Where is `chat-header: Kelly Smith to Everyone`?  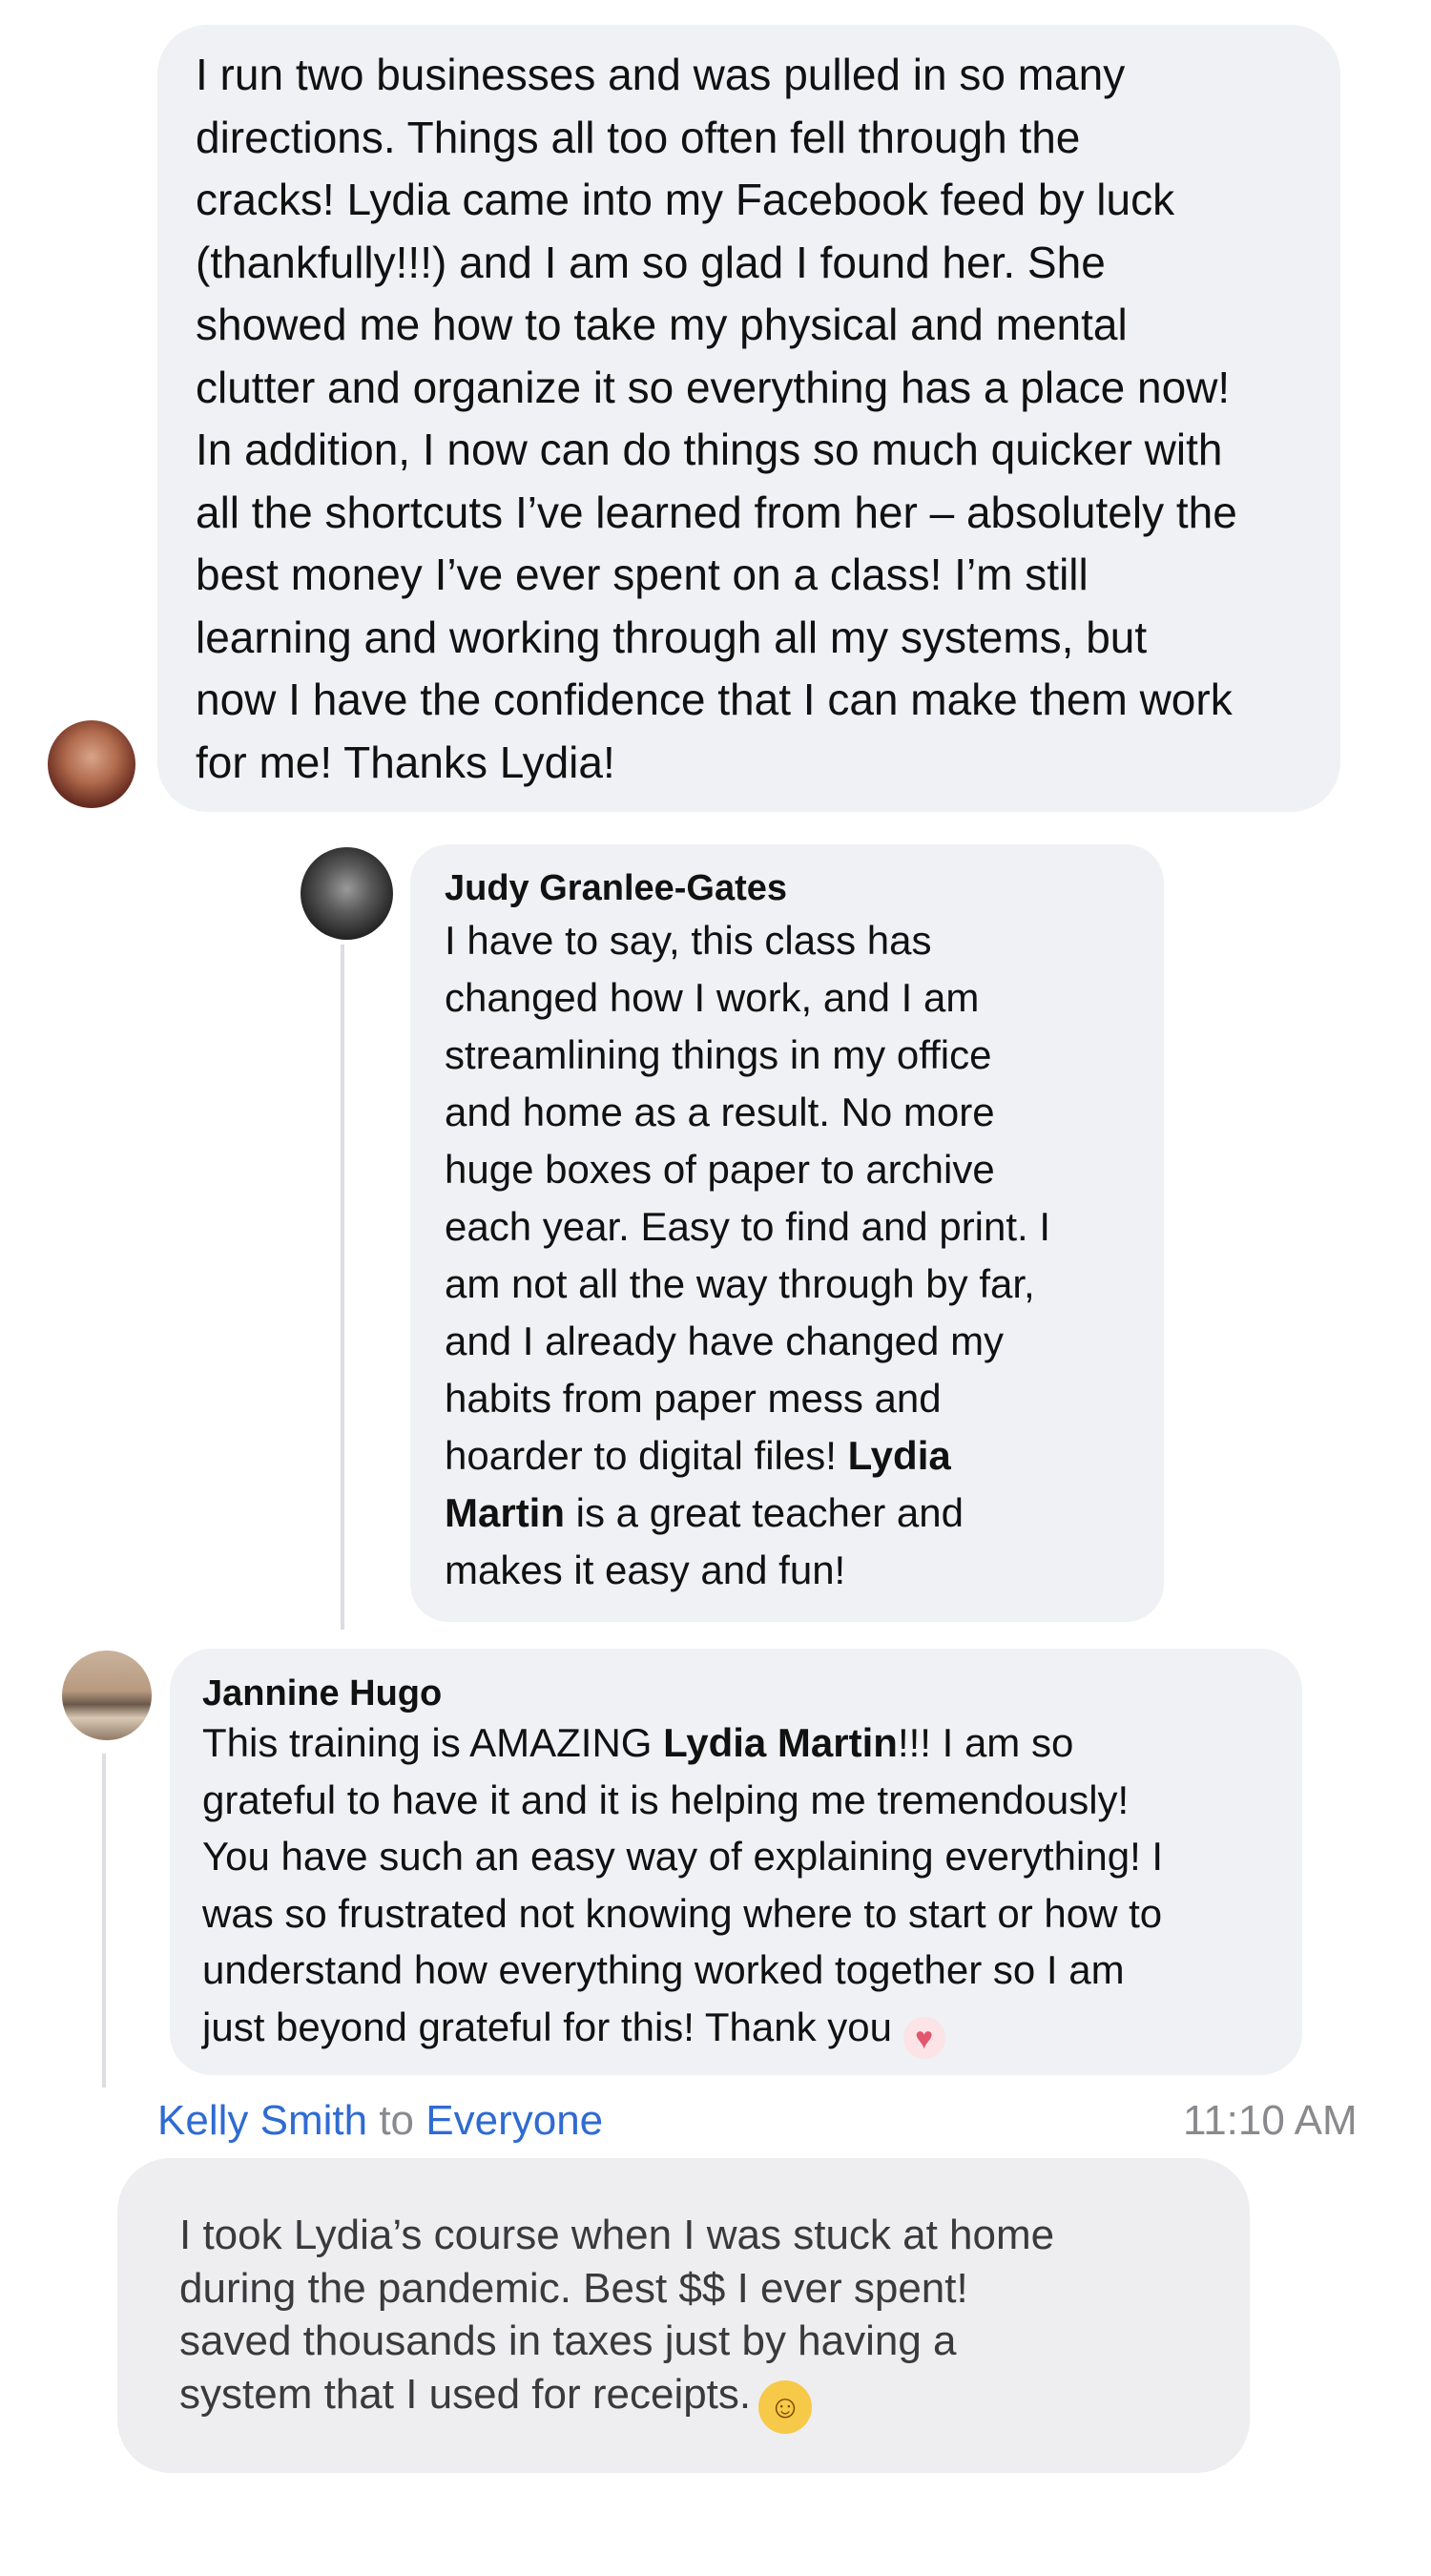
chat-header: Kelly Smith to Everyone is located at coordinates (380, 2121).